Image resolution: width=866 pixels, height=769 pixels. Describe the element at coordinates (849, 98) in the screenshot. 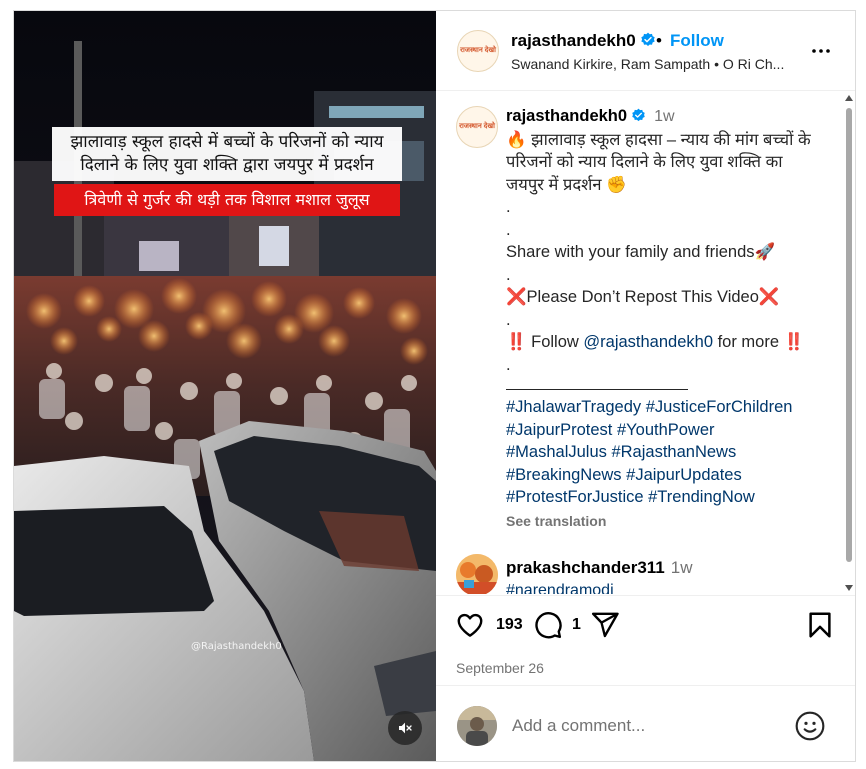

I see `scroll-up-arrow-icon` at that location.